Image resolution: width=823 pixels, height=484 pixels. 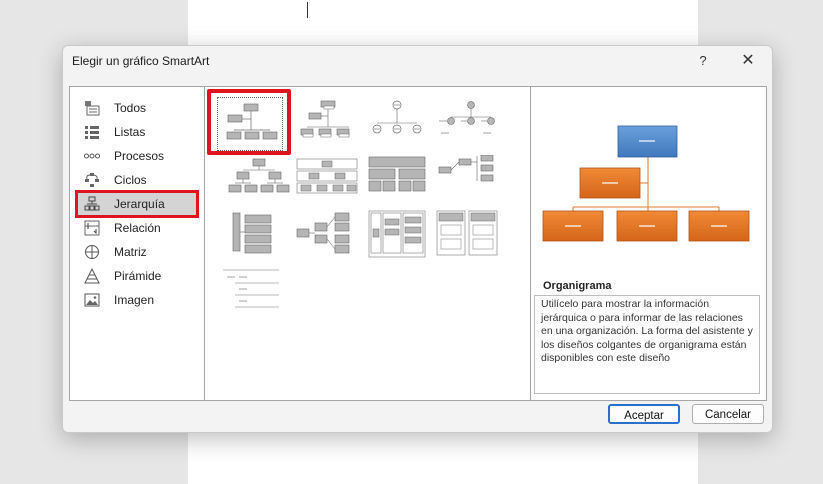 I want to click on layout-name-title-org-chart, so click(x=329, y=123).